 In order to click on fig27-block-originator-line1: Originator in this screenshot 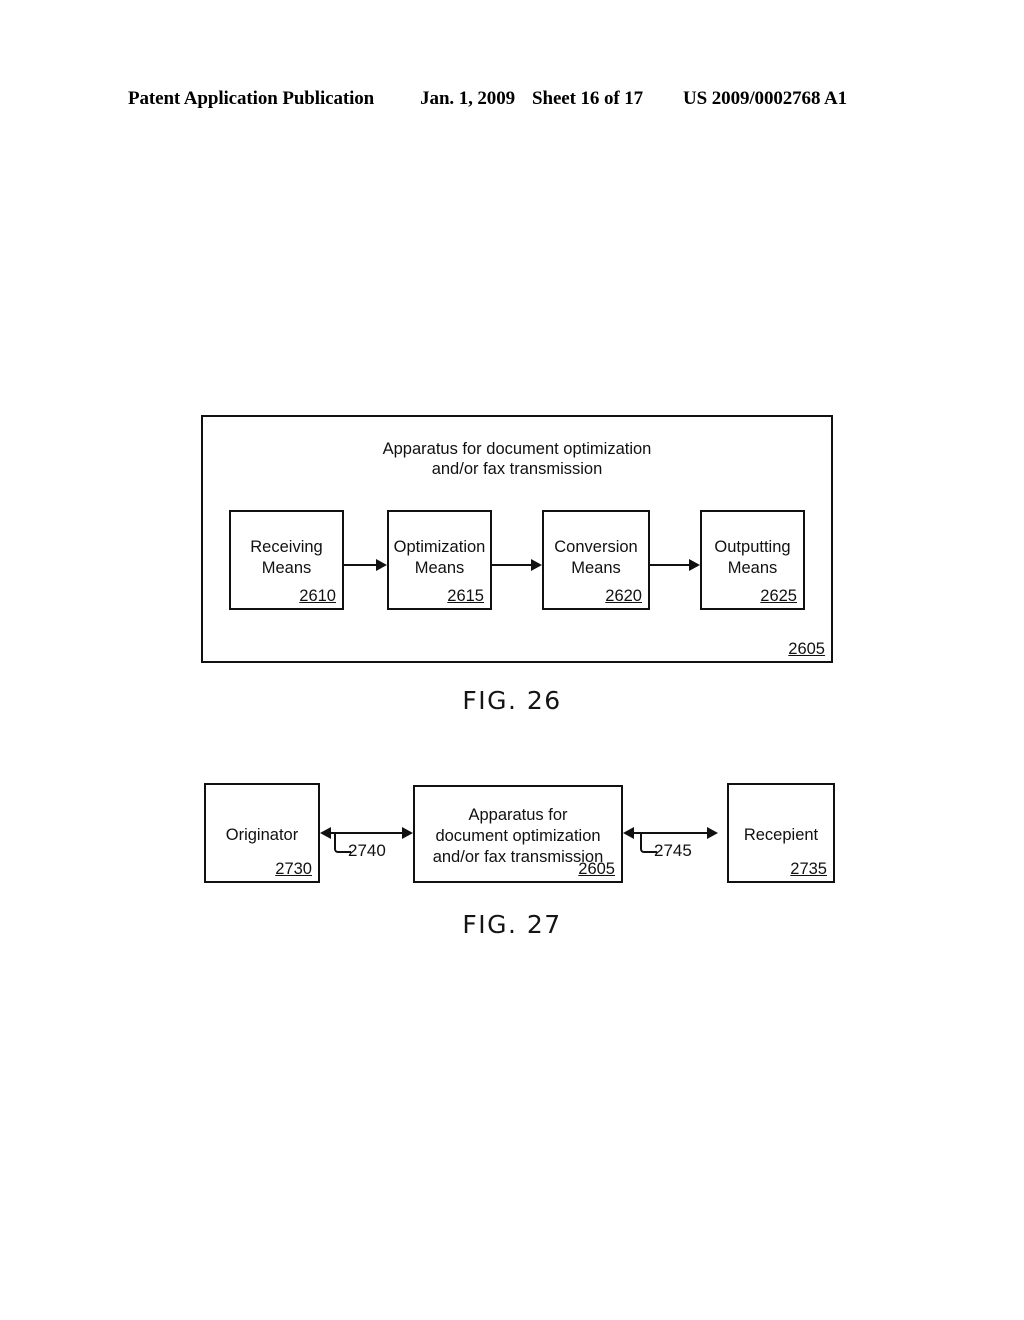, I will do `click(262, 835)`.